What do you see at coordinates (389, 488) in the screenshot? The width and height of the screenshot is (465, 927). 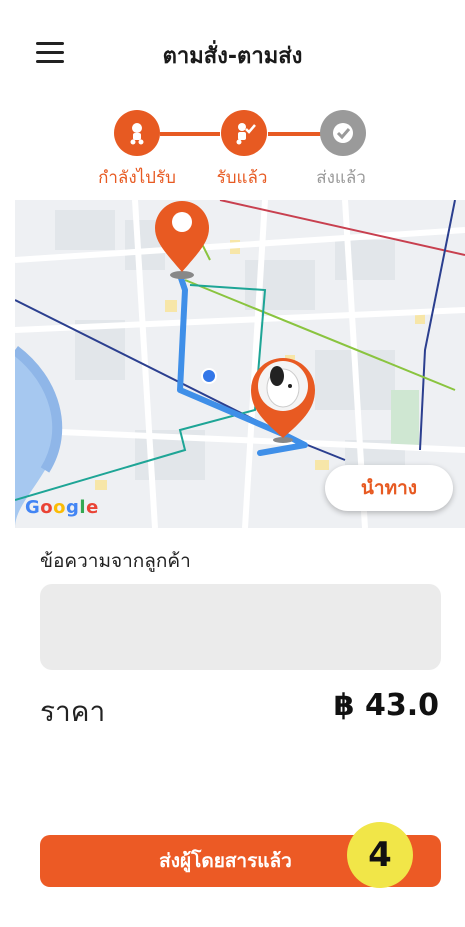 I see `navigate-button: นำทาง` at bounding box center [389, 488].